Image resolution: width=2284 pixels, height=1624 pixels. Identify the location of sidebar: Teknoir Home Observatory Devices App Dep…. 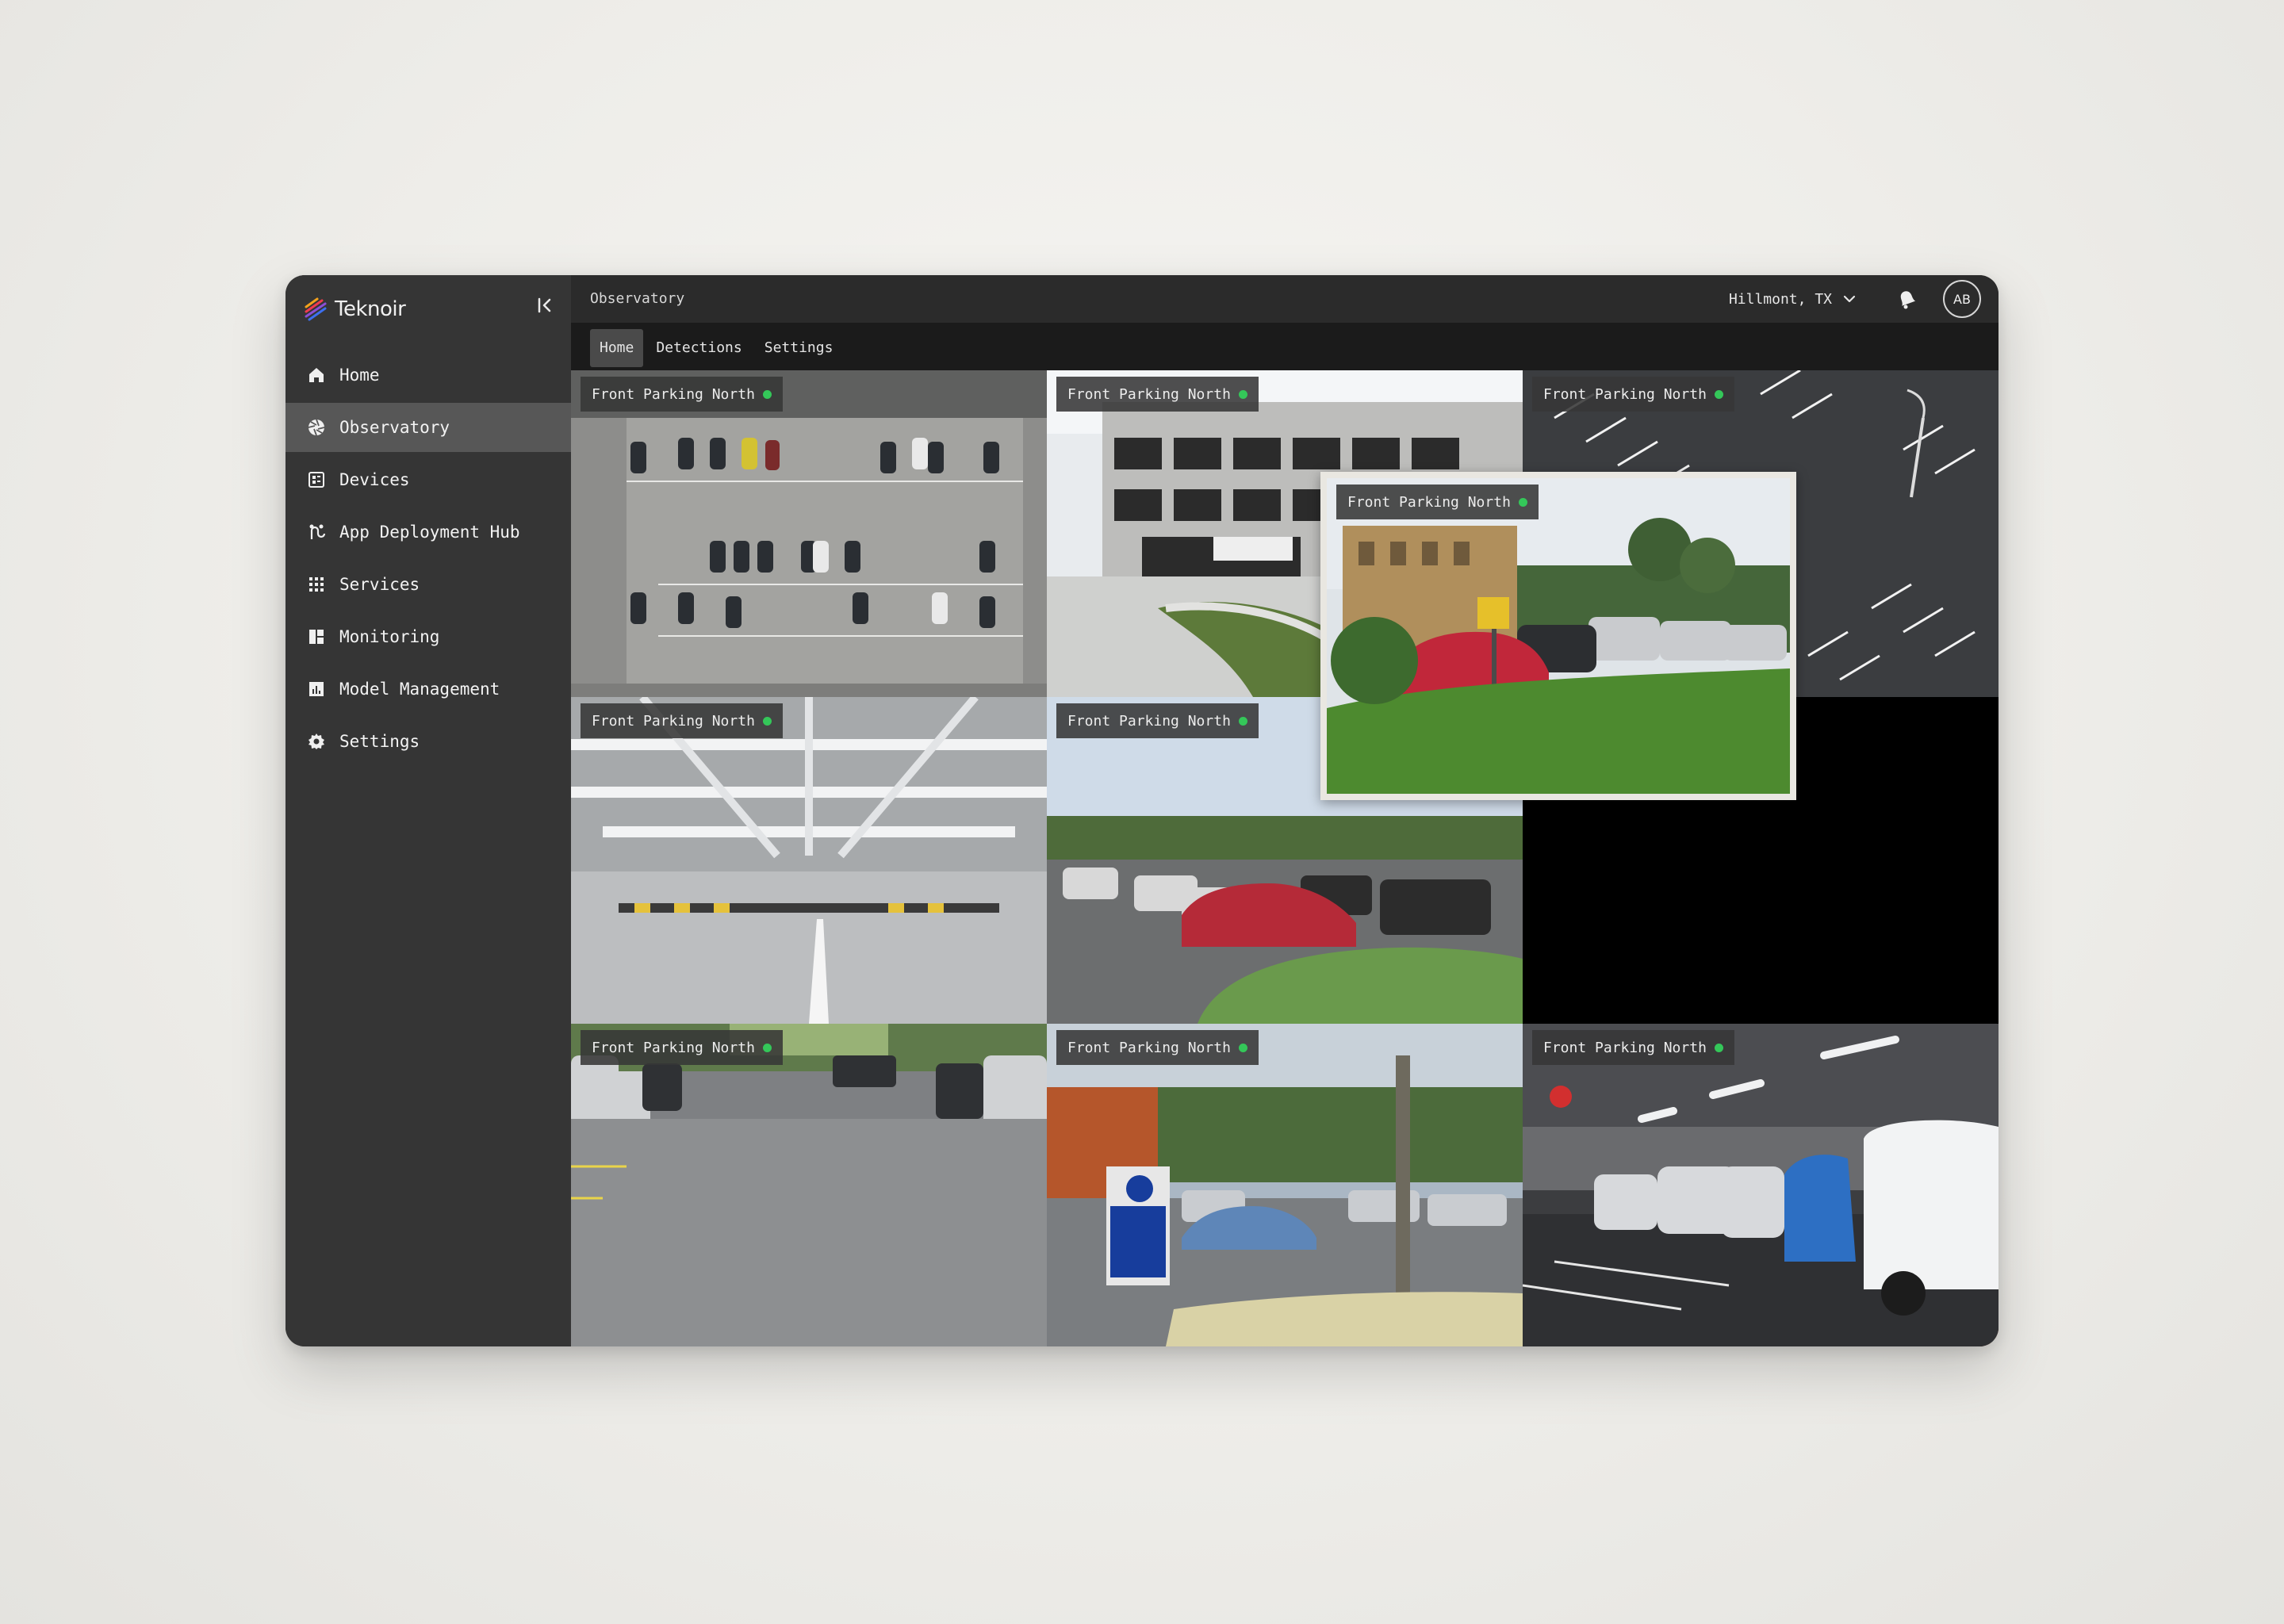
(428, 810).